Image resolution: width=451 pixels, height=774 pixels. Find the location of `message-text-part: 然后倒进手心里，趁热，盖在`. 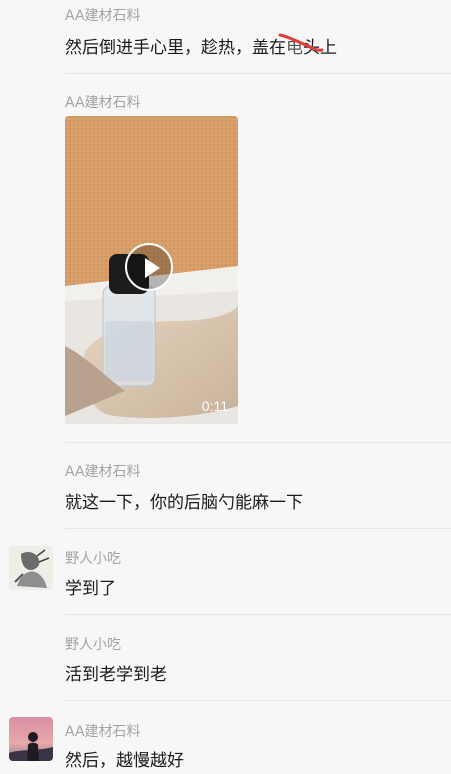

message-text-part: 然后倒进手心里，趁热，盖在 is located at coordinates (175, 48).